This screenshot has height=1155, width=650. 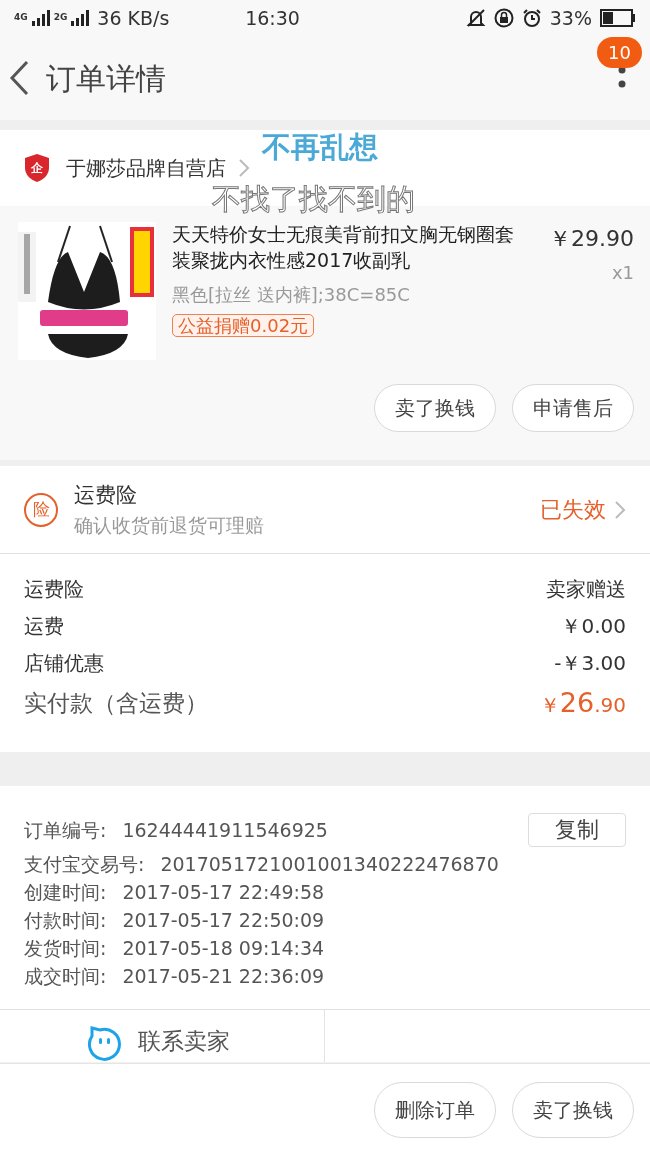 What do you see at coordinates (320, 147) in the screenshot?
I see `caption-text: 不再乱想` at bounding box center [320, 147].